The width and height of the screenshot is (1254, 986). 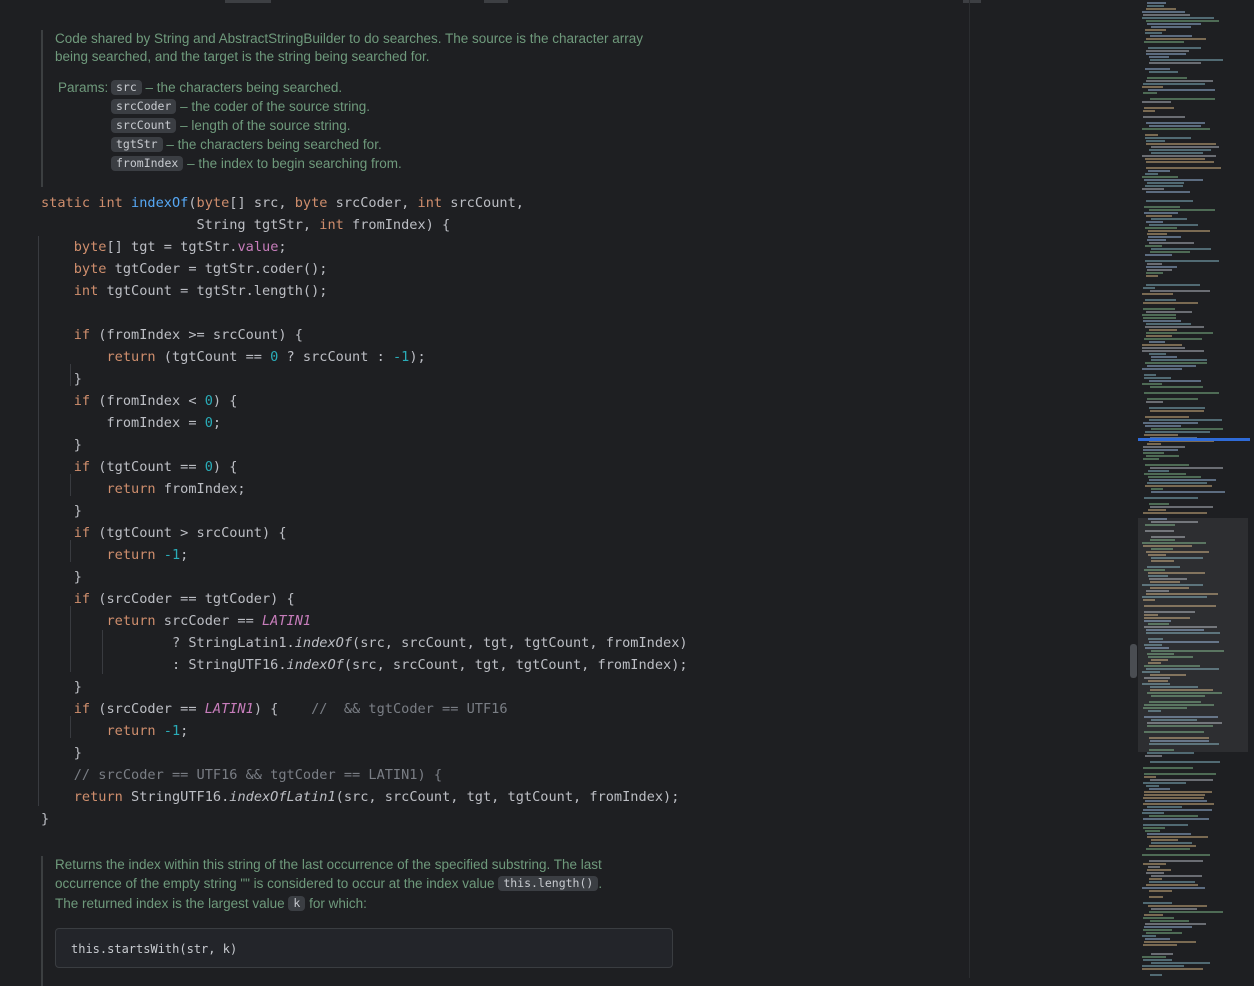 I want to click on code-line: byte[] tgt = tgtStr.value;, so click(x=364, y=247).